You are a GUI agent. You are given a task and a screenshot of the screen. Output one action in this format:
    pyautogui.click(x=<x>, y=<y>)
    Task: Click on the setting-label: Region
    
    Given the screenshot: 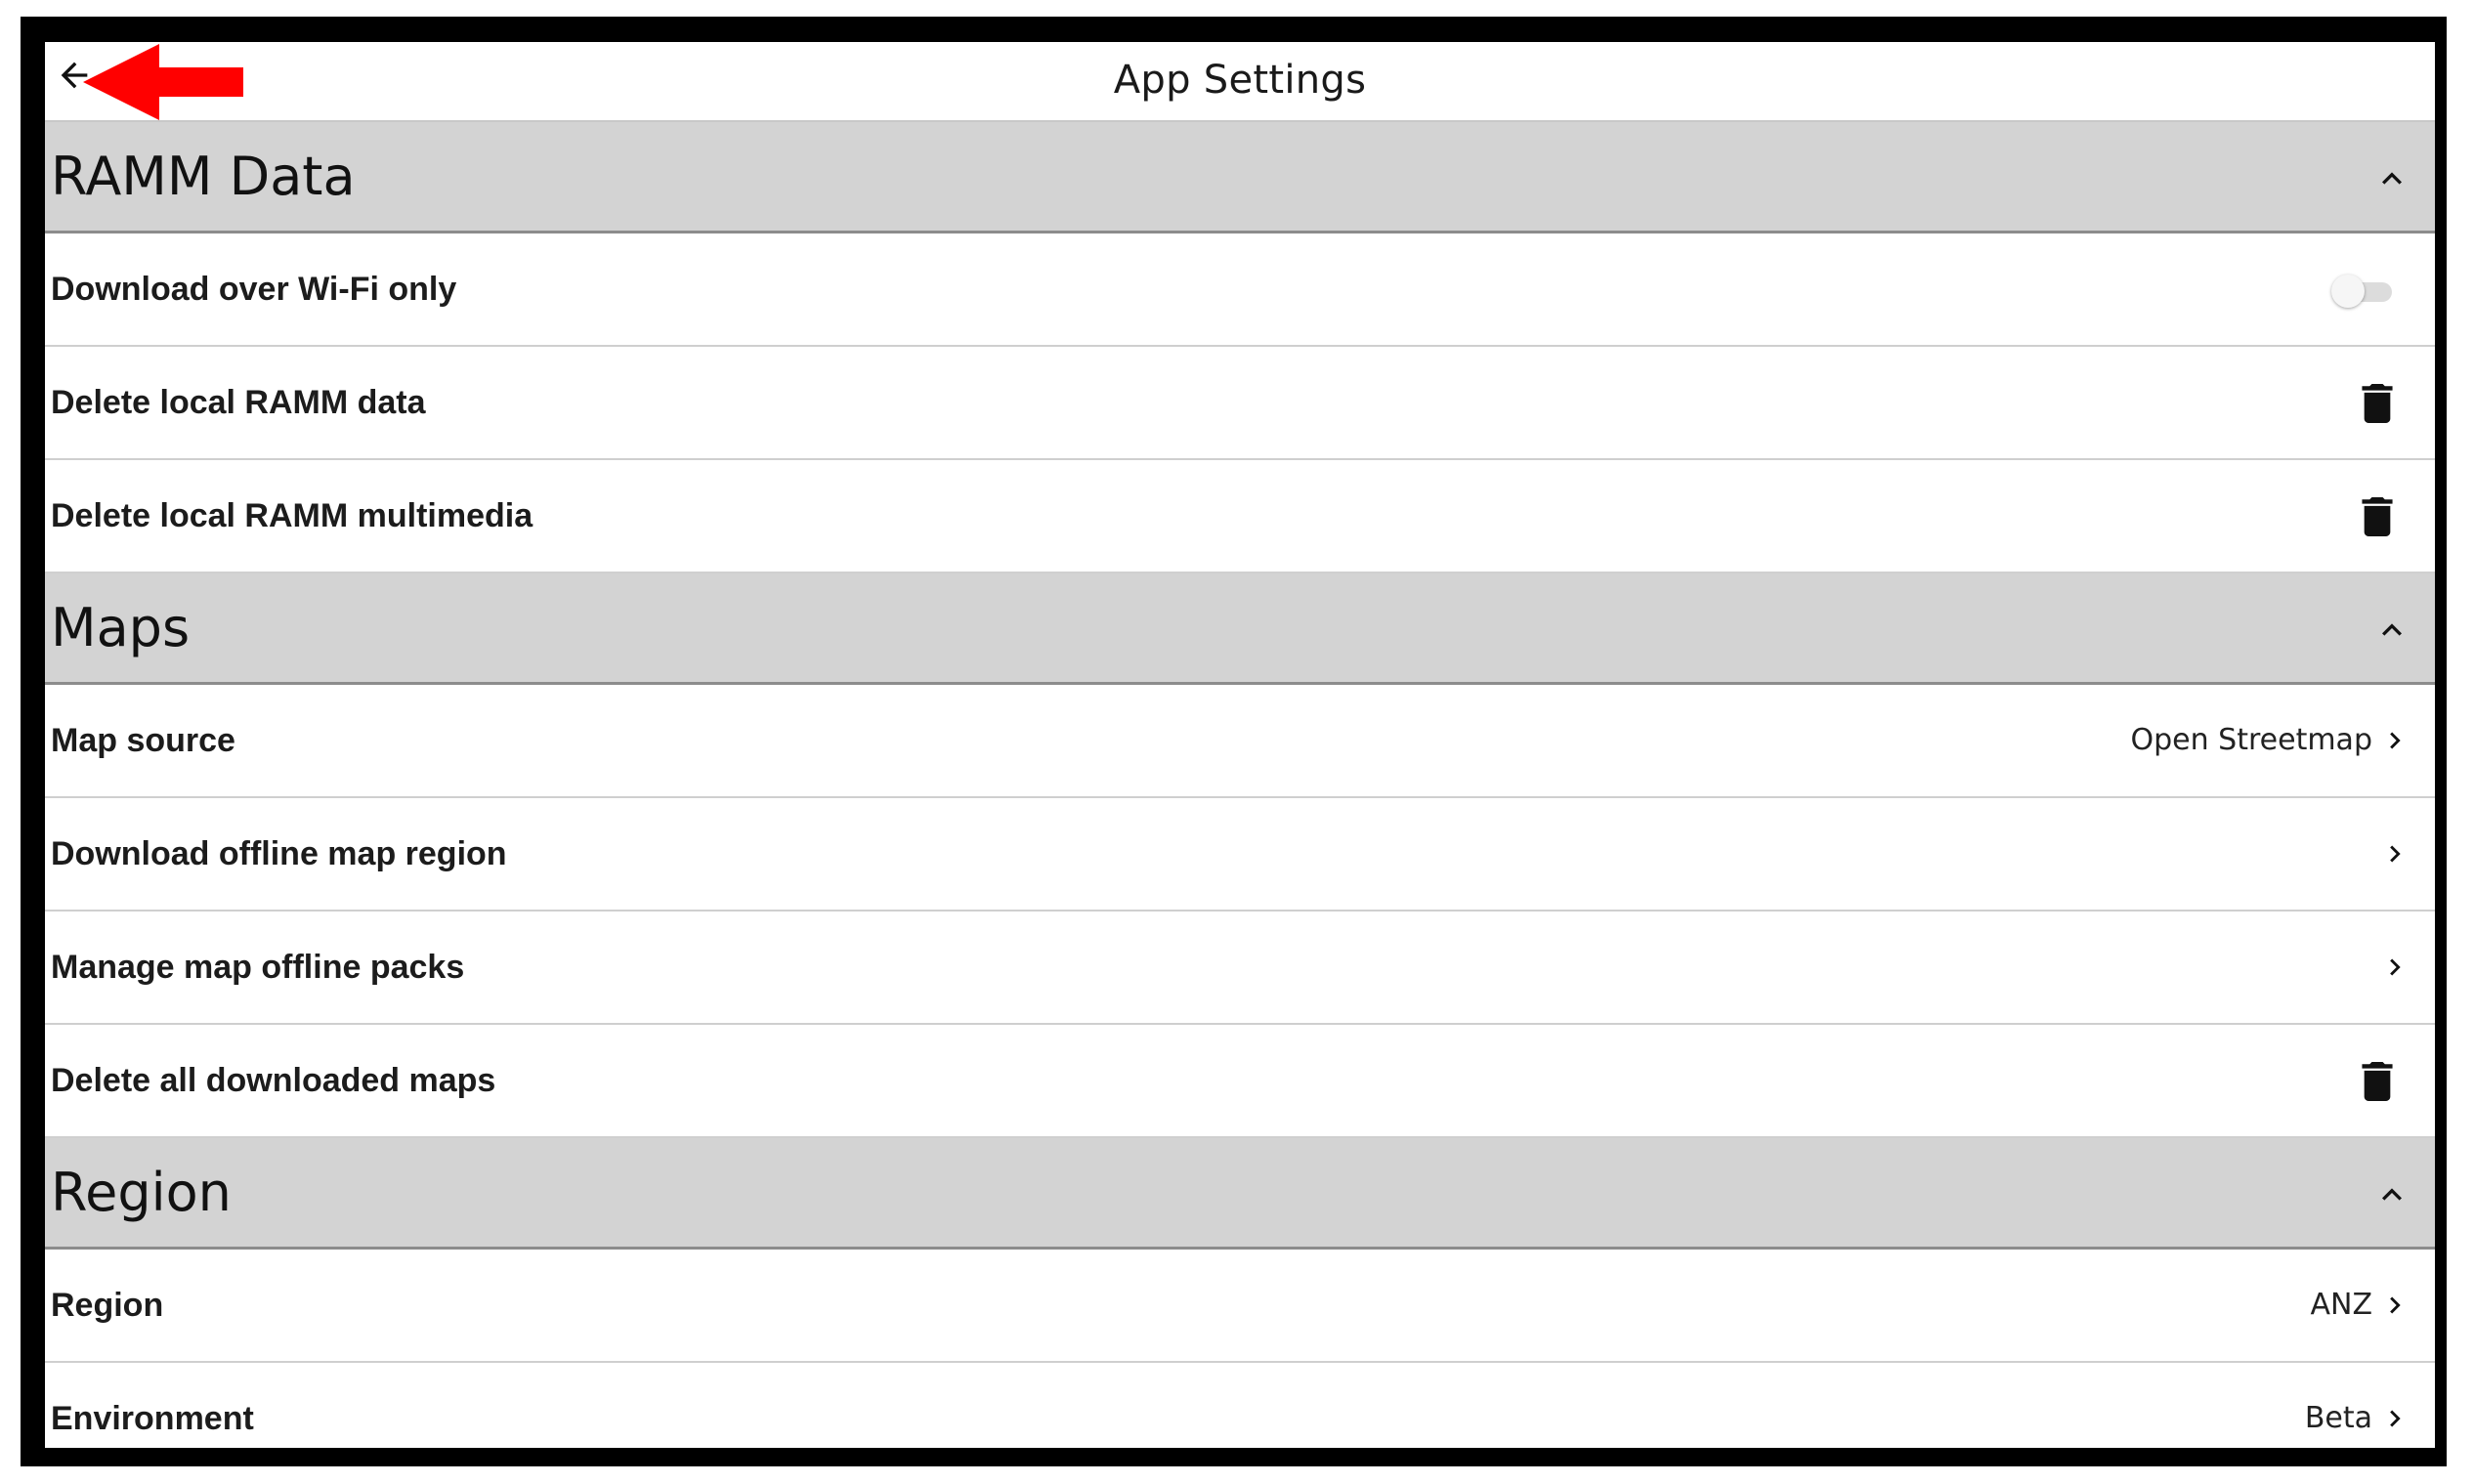 What is the action you would take?
    pyautogui.click(x=107, y=1306)
    